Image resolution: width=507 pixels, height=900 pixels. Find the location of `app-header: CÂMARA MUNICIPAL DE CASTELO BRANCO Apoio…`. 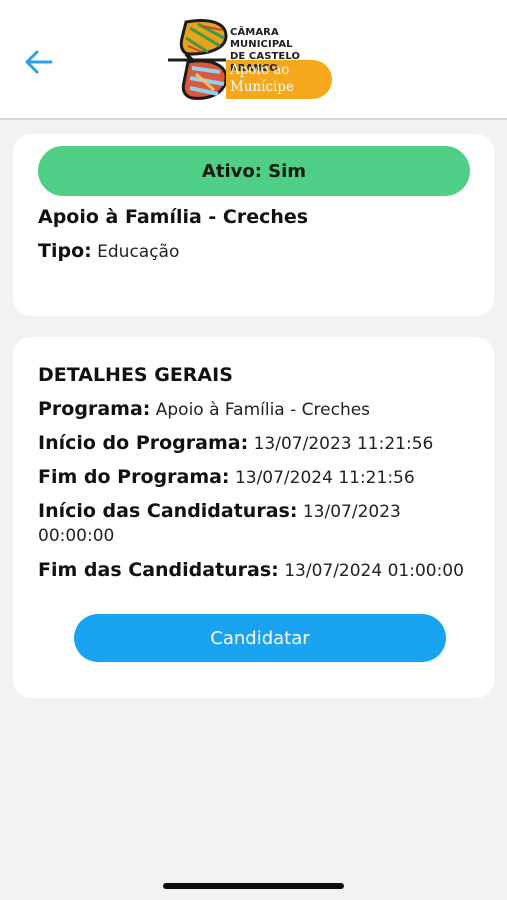

app-header: CÂMARA MUNICIPAL DE CASTELO BRANCO Apoio… is located at coordinates (253, 60).